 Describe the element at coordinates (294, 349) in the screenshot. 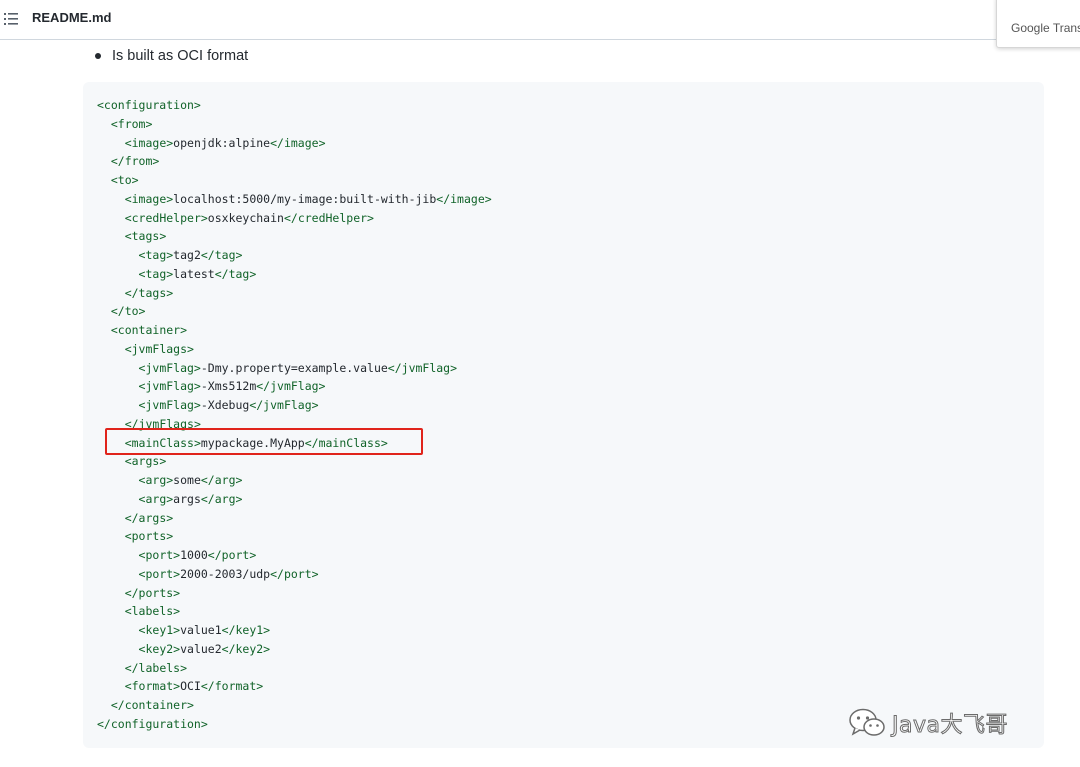

I see `code-line: <jvmFlags>` at that location.